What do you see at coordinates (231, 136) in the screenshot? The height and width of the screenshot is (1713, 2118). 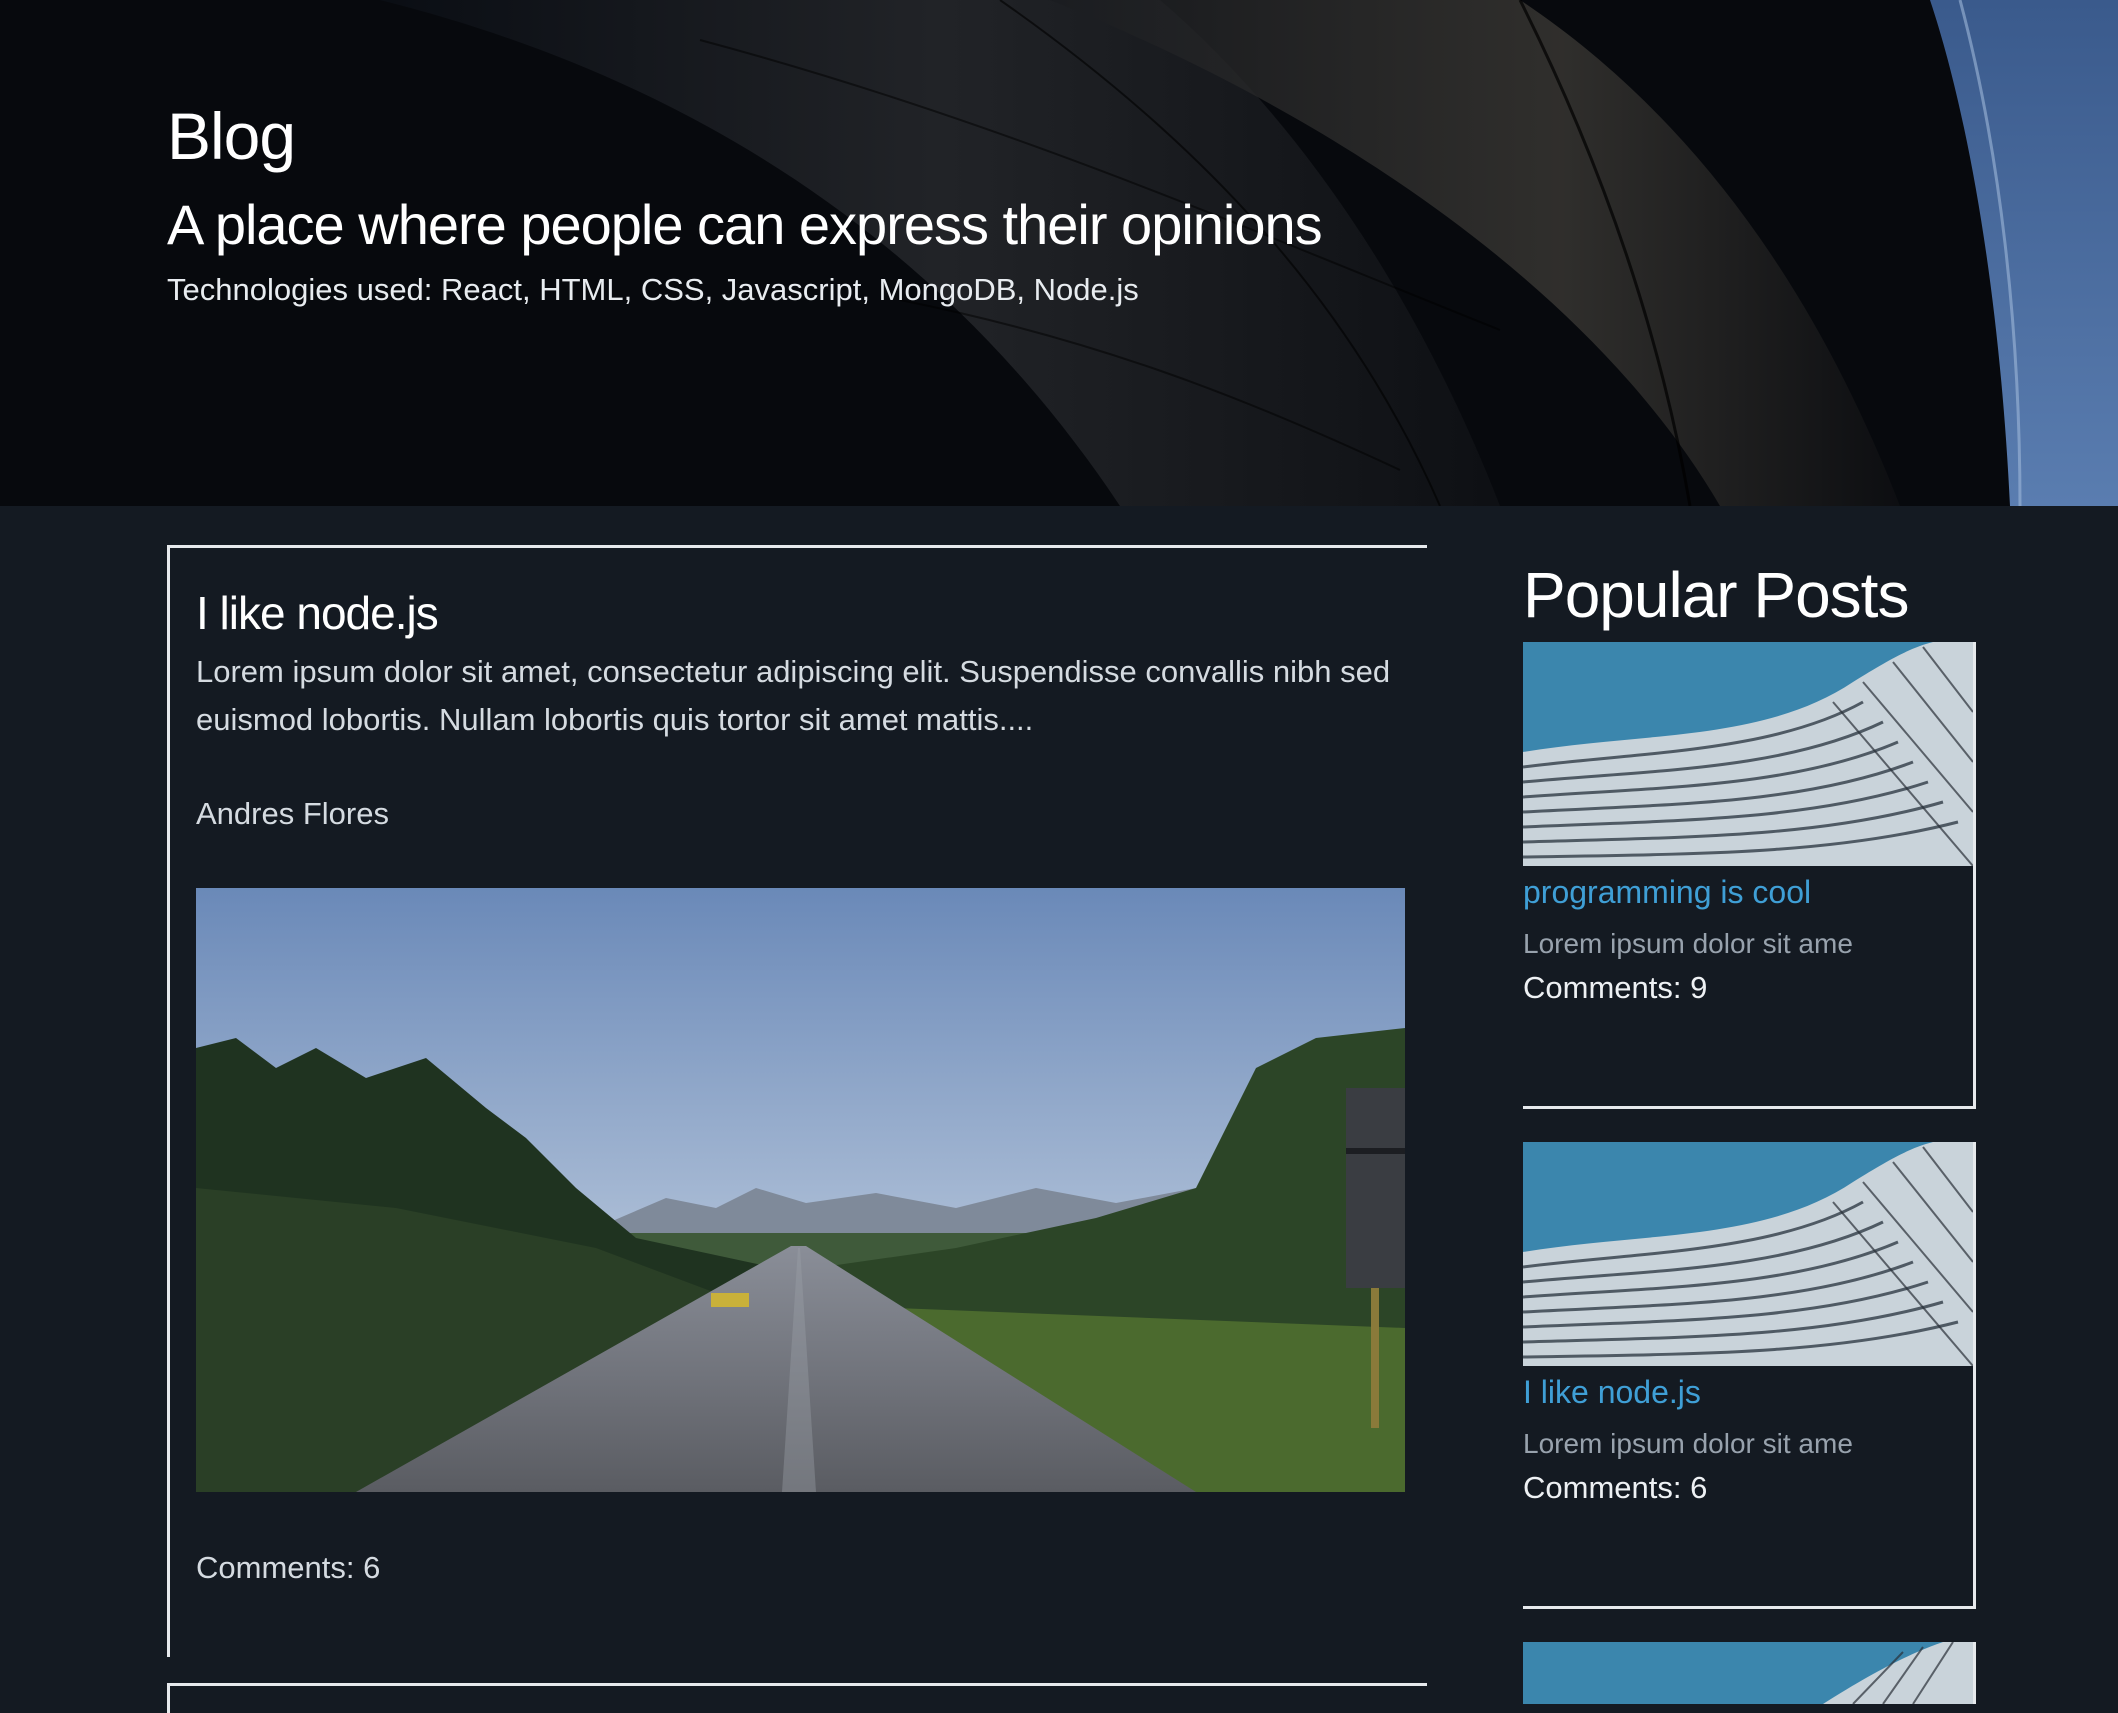 I see `hero-title: Blog` at bounding box center [231, 136].